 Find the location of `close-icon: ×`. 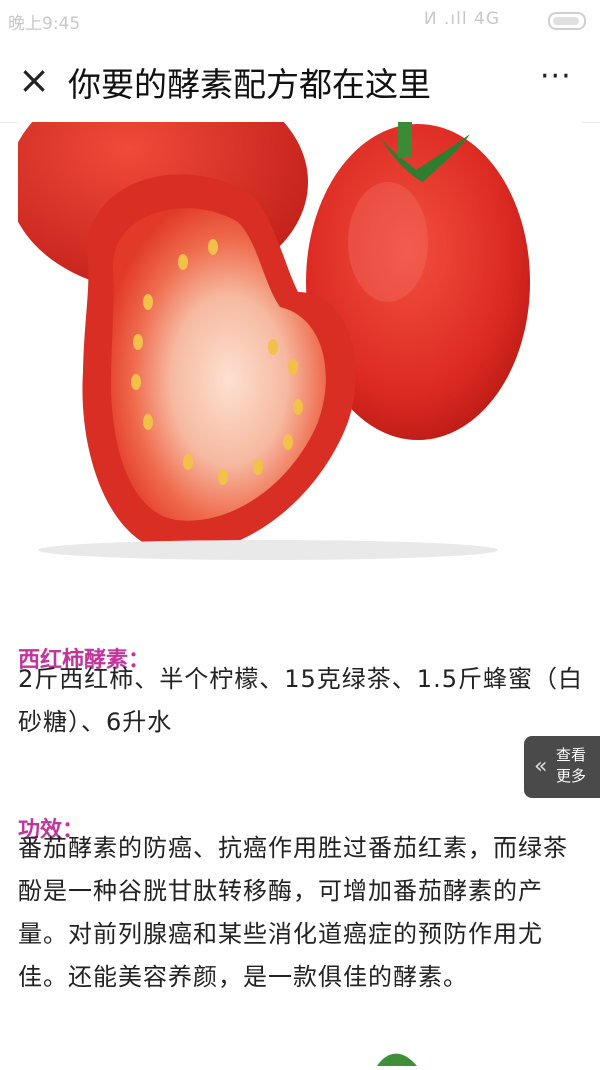

close-icon: × is located at coordinates (34, 80).